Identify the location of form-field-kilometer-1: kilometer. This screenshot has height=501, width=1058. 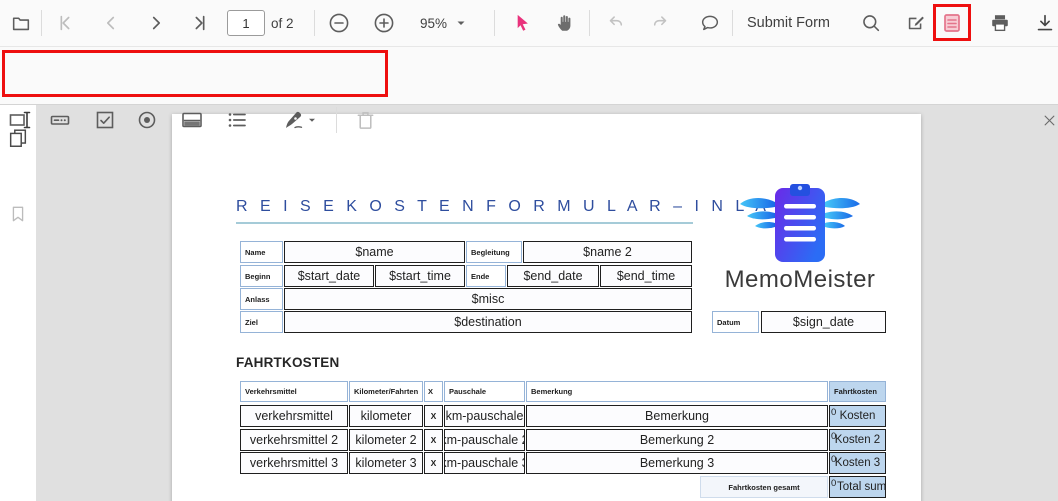
(386, 416).